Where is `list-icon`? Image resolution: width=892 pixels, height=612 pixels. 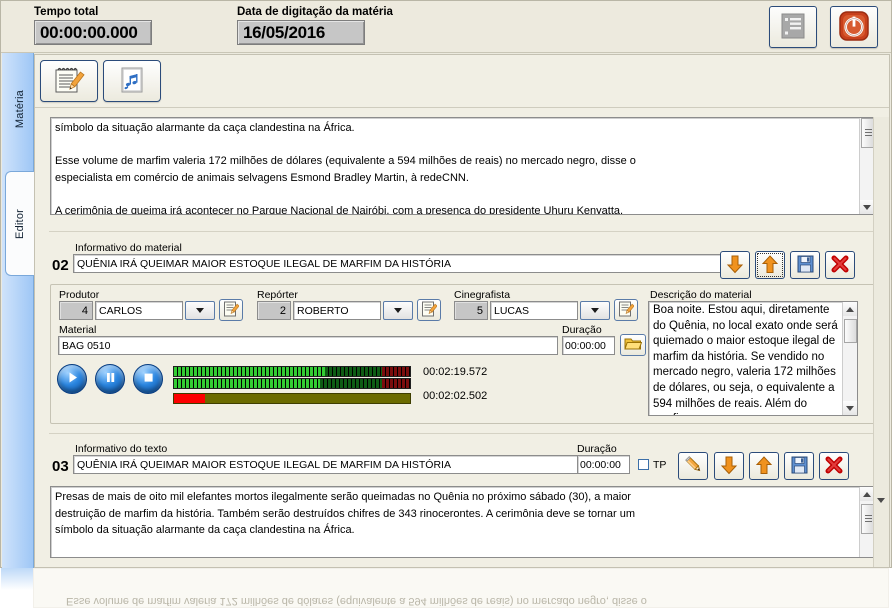
list-icon is located at coordinates (793, 27).